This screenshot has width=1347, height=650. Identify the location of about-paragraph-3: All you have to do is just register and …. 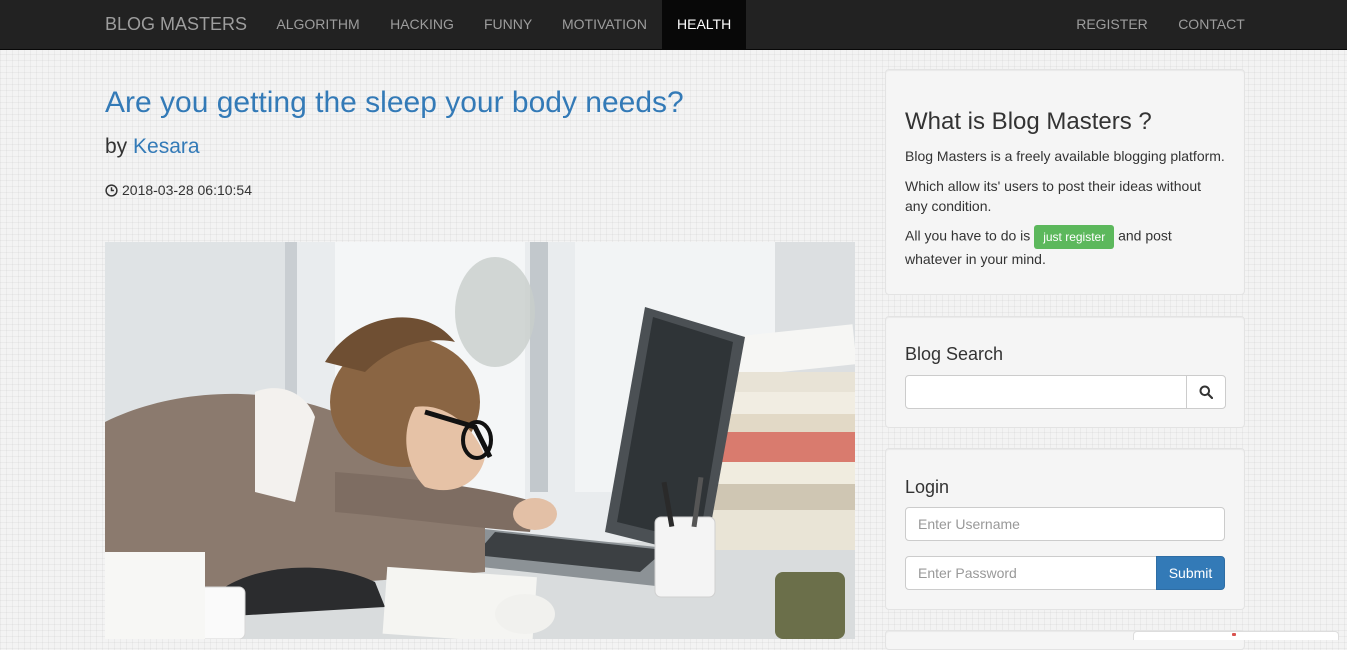
(1066, 247).